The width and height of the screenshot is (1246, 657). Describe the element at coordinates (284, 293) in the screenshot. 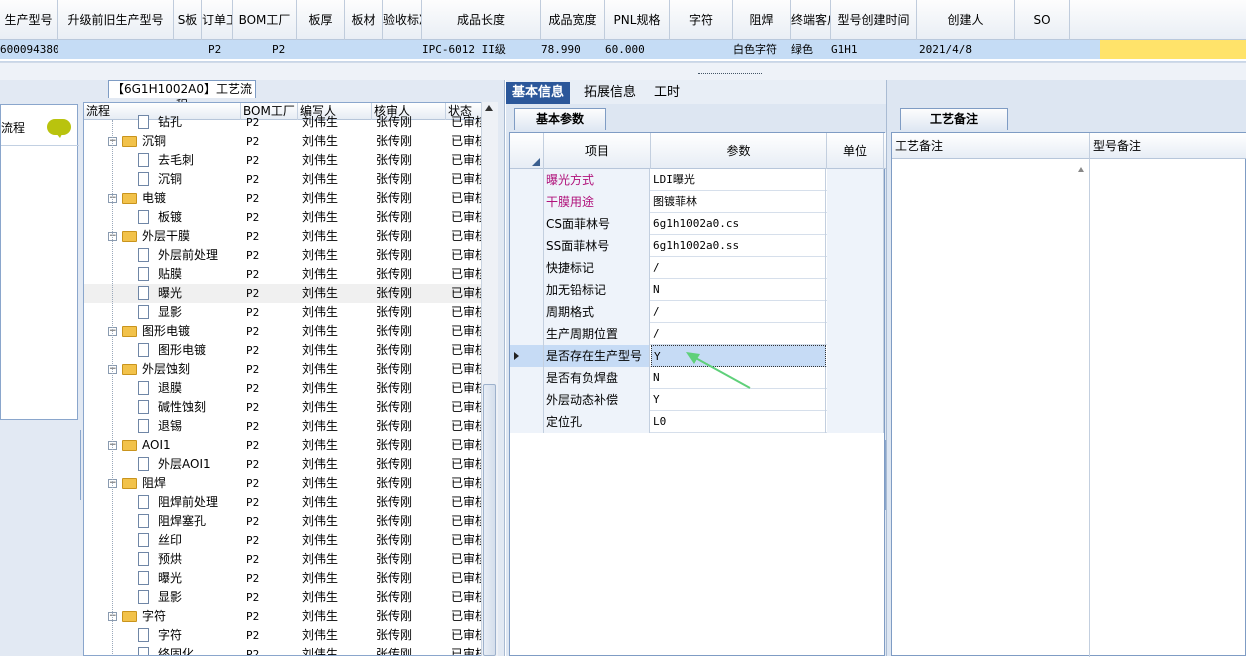

I see `tree-row: 曝光P2 刘伟生 张传刚 已审核` at that location.